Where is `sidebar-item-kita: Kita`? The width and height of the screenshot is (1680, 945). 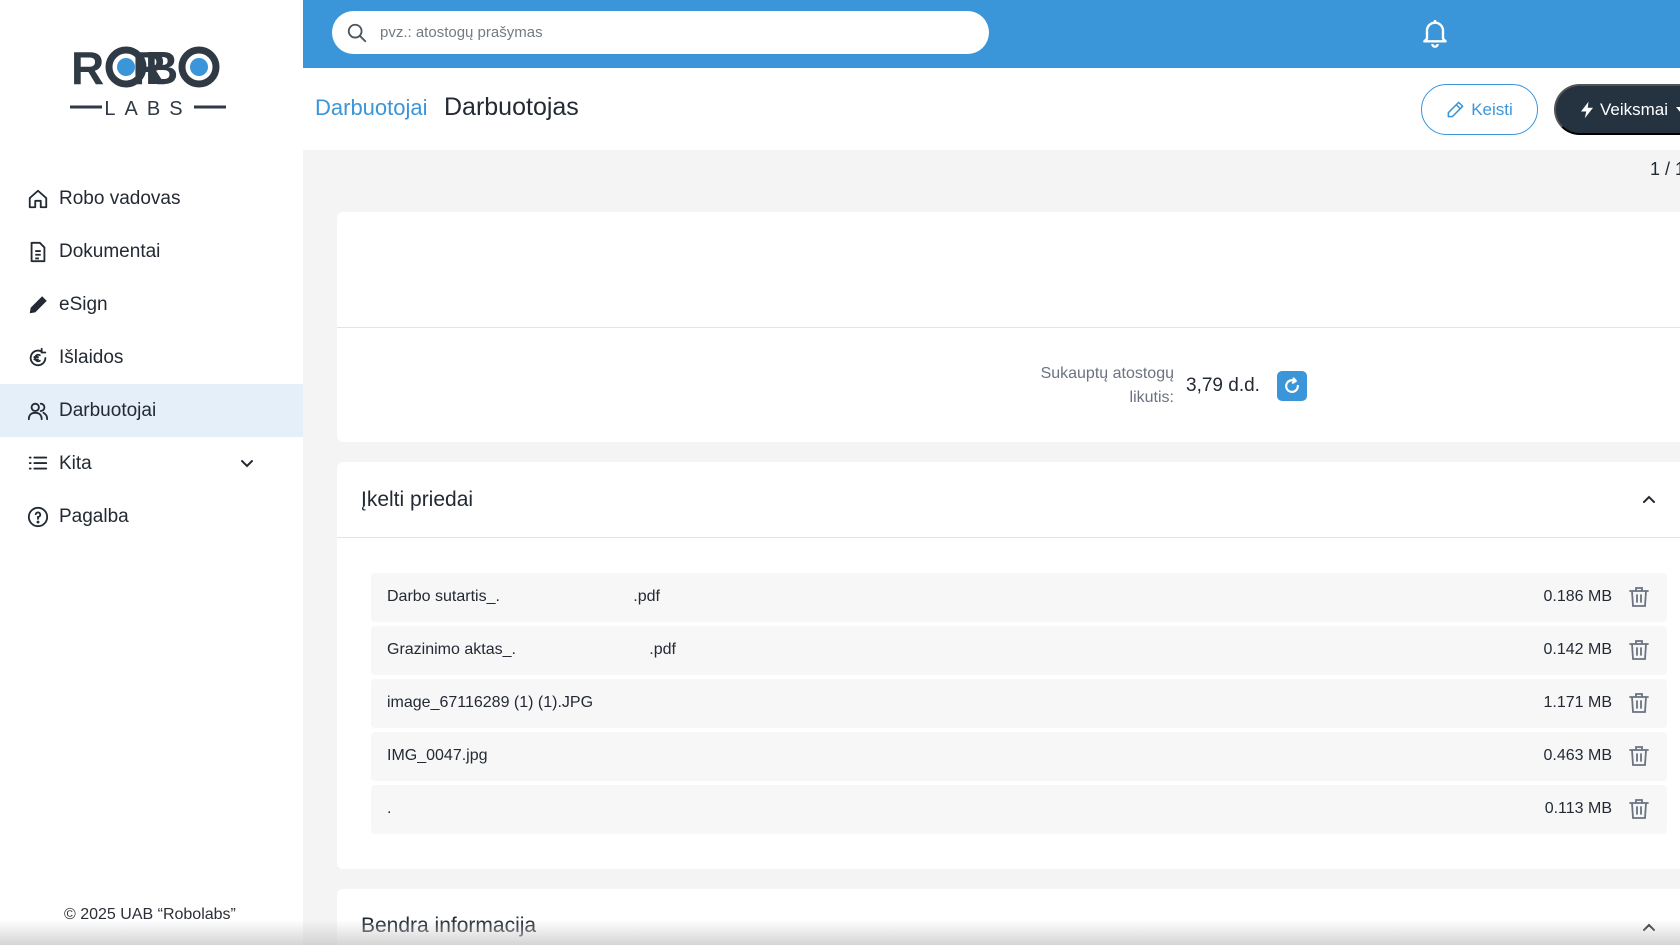 sidebar-item-kita: Kita is located at coordinates (151, 463).